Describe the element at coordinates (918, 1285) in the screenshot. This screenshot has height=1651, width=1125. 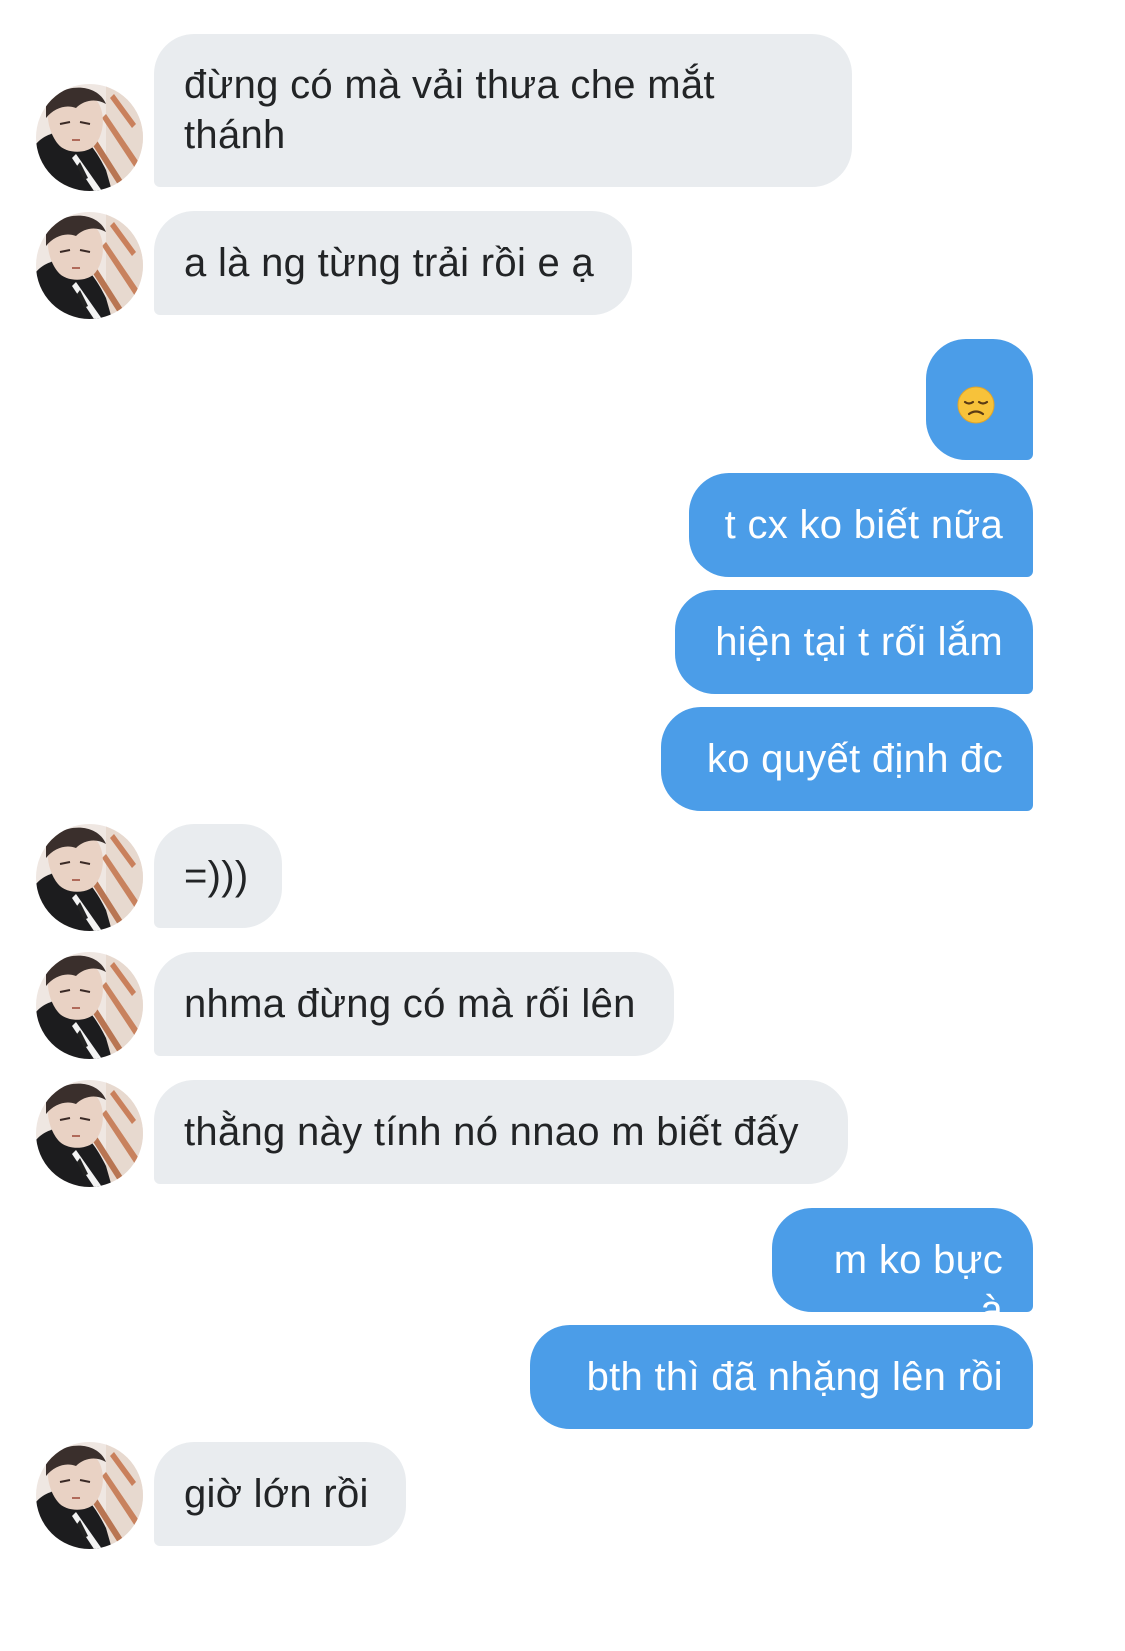
I see `message-text: m ko bực à` at that location.